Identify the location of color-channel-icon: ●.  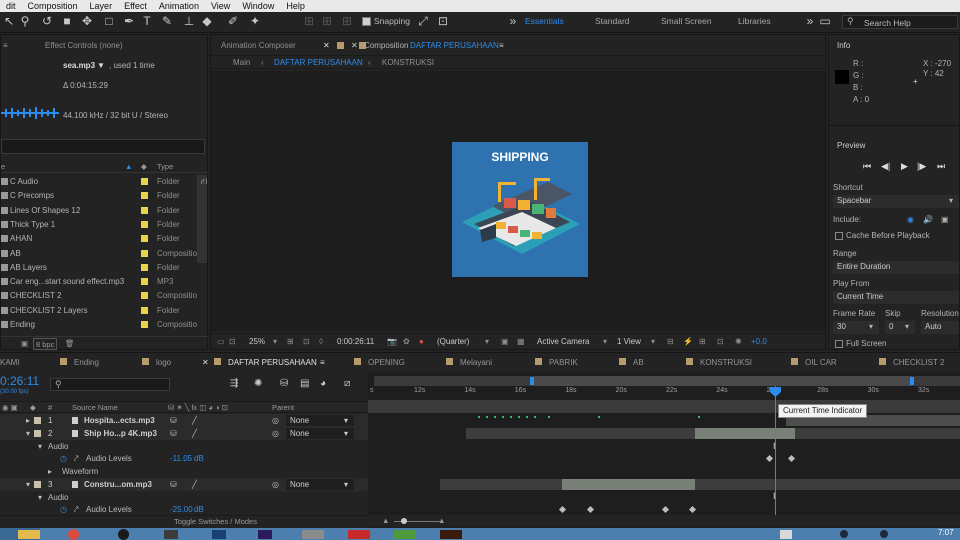
(421, 342).